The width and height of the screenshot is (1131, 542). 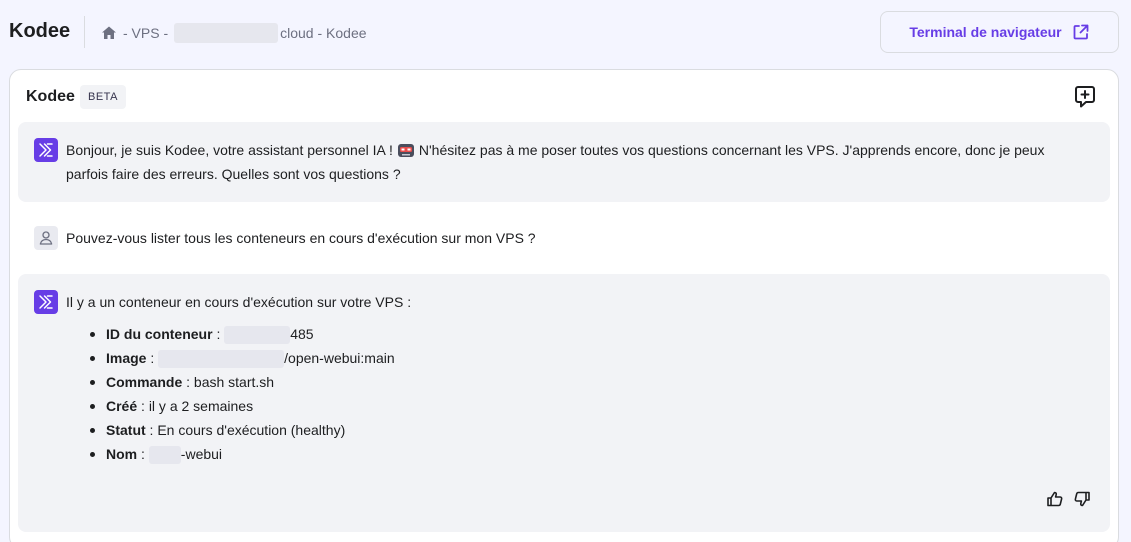 I want to click on detail-value: -webui, so click(x=201, y=454).